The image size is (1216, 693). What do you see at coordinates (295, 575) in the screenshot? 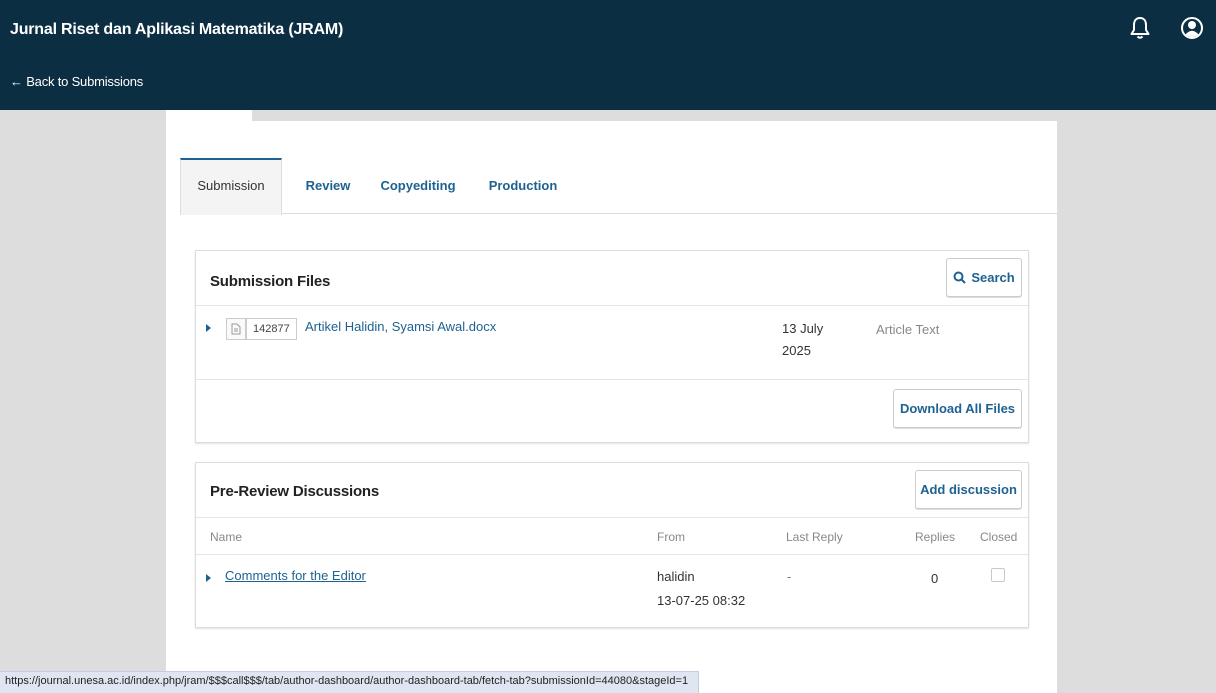
I see `discussion-link: Comments for the Editor` at bounding box center [295, 575].